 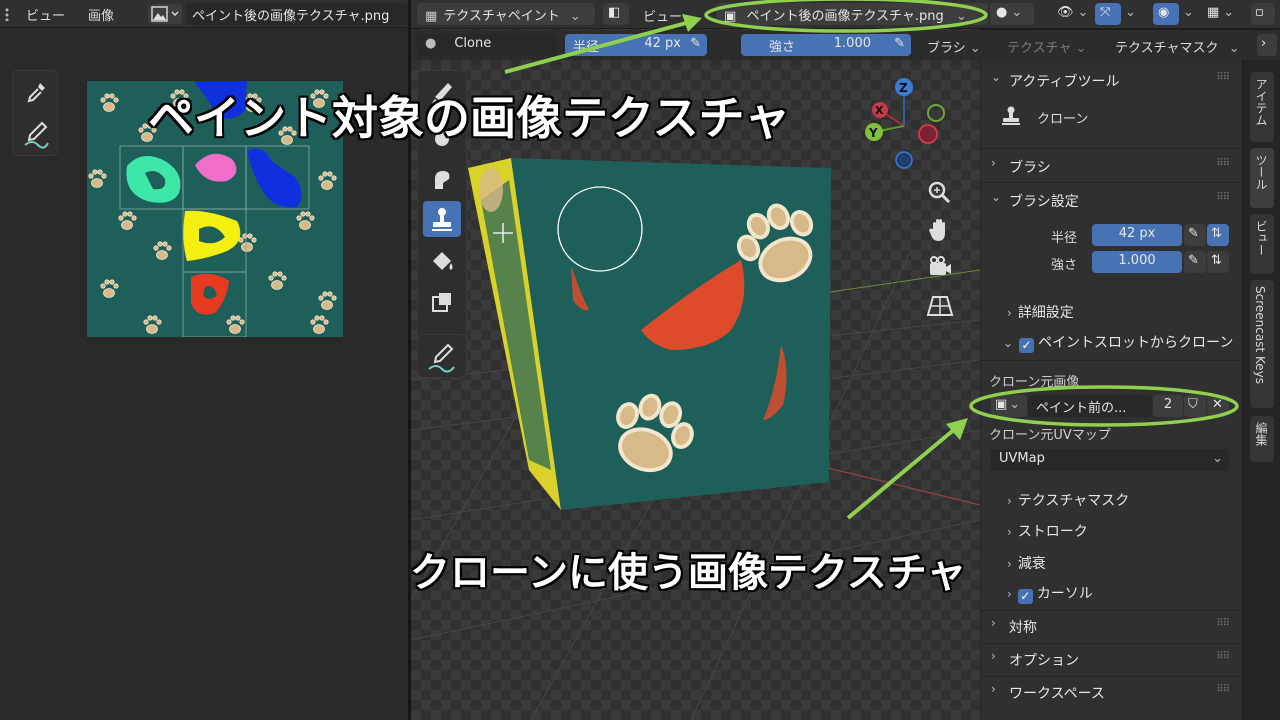 I want to click on gizmo-toggle: ⤧, so click(x=1108, y=14).